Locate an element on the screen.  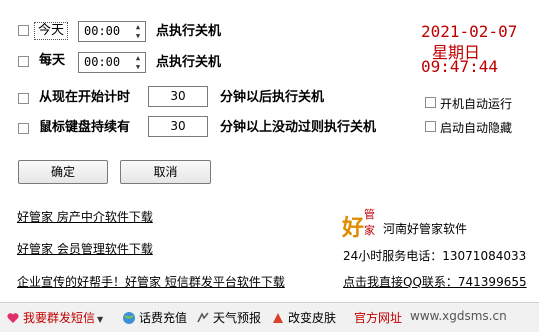
today-time-spinner: 00:00 ▲ ▼ is located at coordinates (112, 31).